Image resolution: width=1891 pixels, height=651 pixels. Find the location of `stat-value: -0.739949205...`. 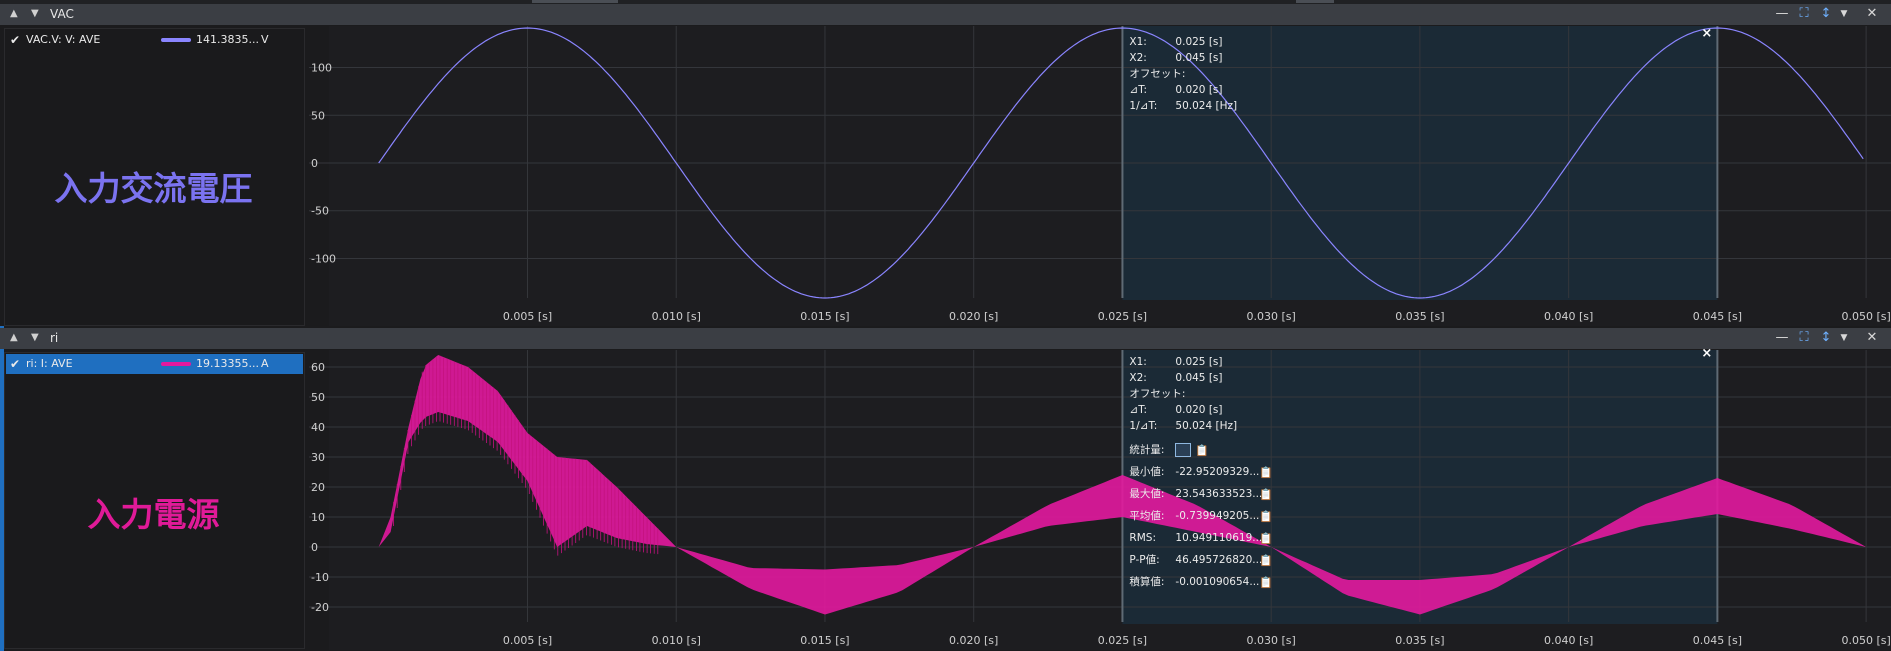

stat-value: -0.739949205... is located at coordinates (1217, 516).